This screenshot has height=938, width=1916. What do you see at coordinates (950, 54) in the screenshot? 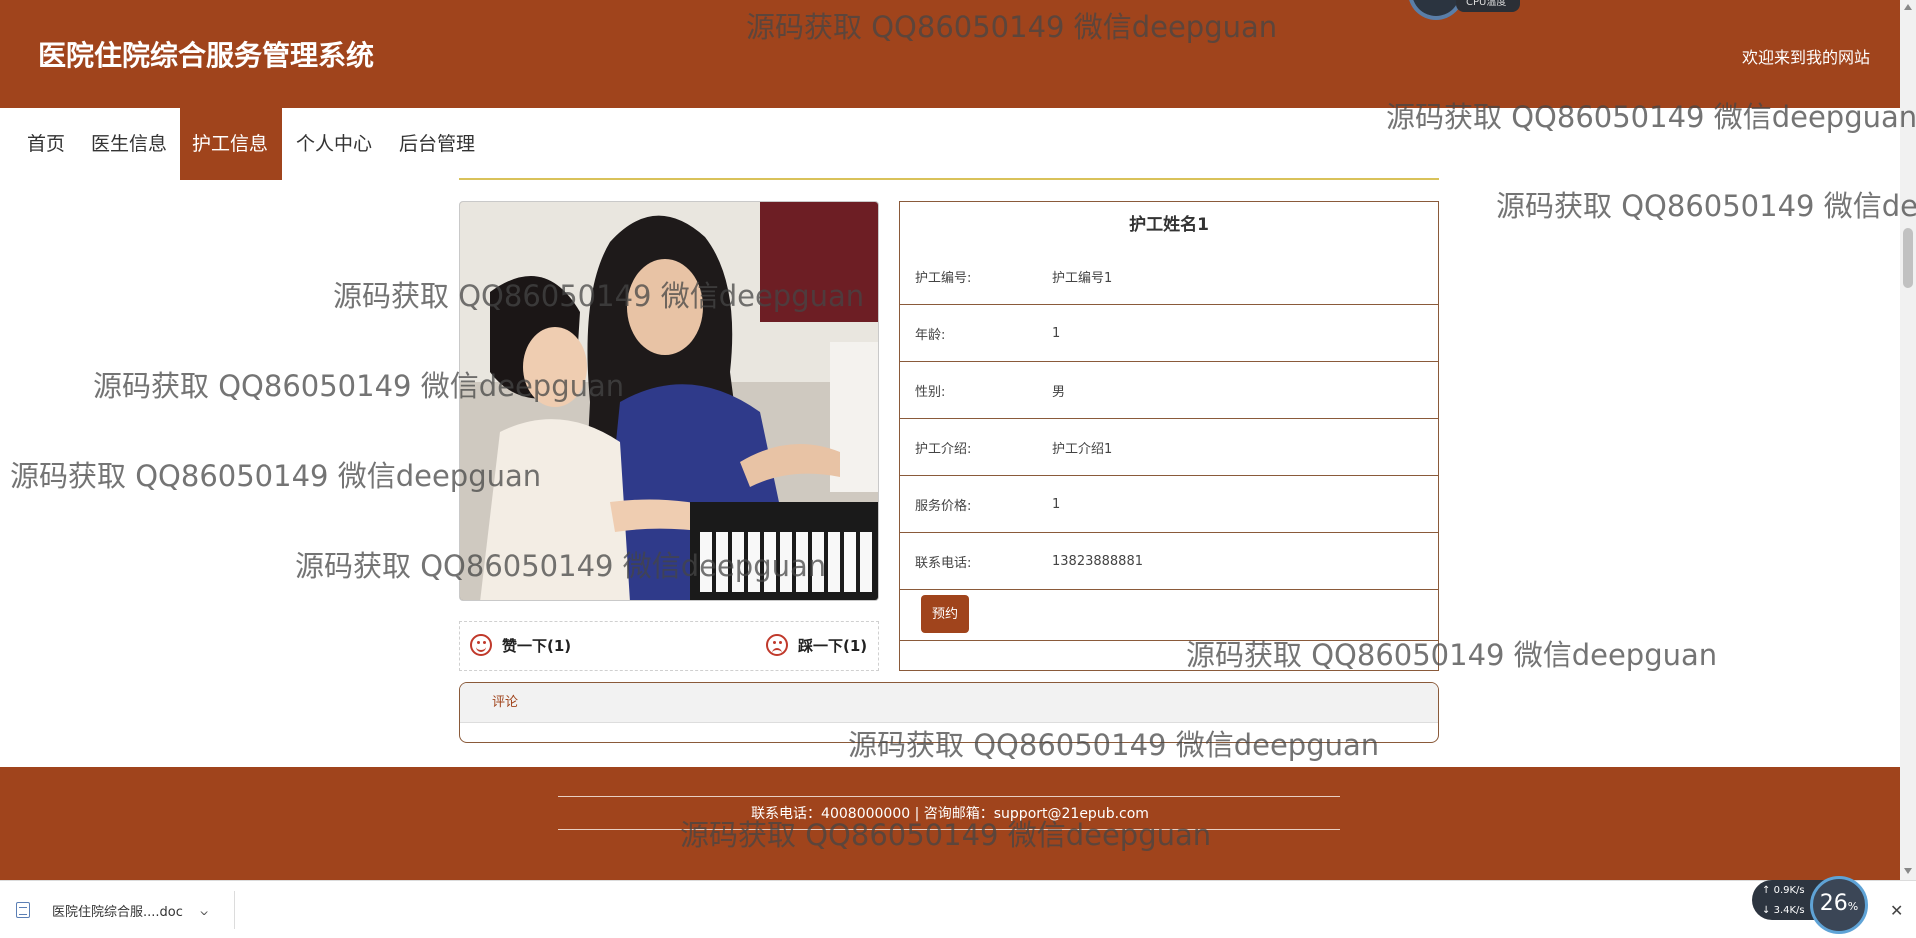
I see `site-header: 医院住院综合服务管理系统 欢迎来到我的网站` at bounding box center [950, 54].